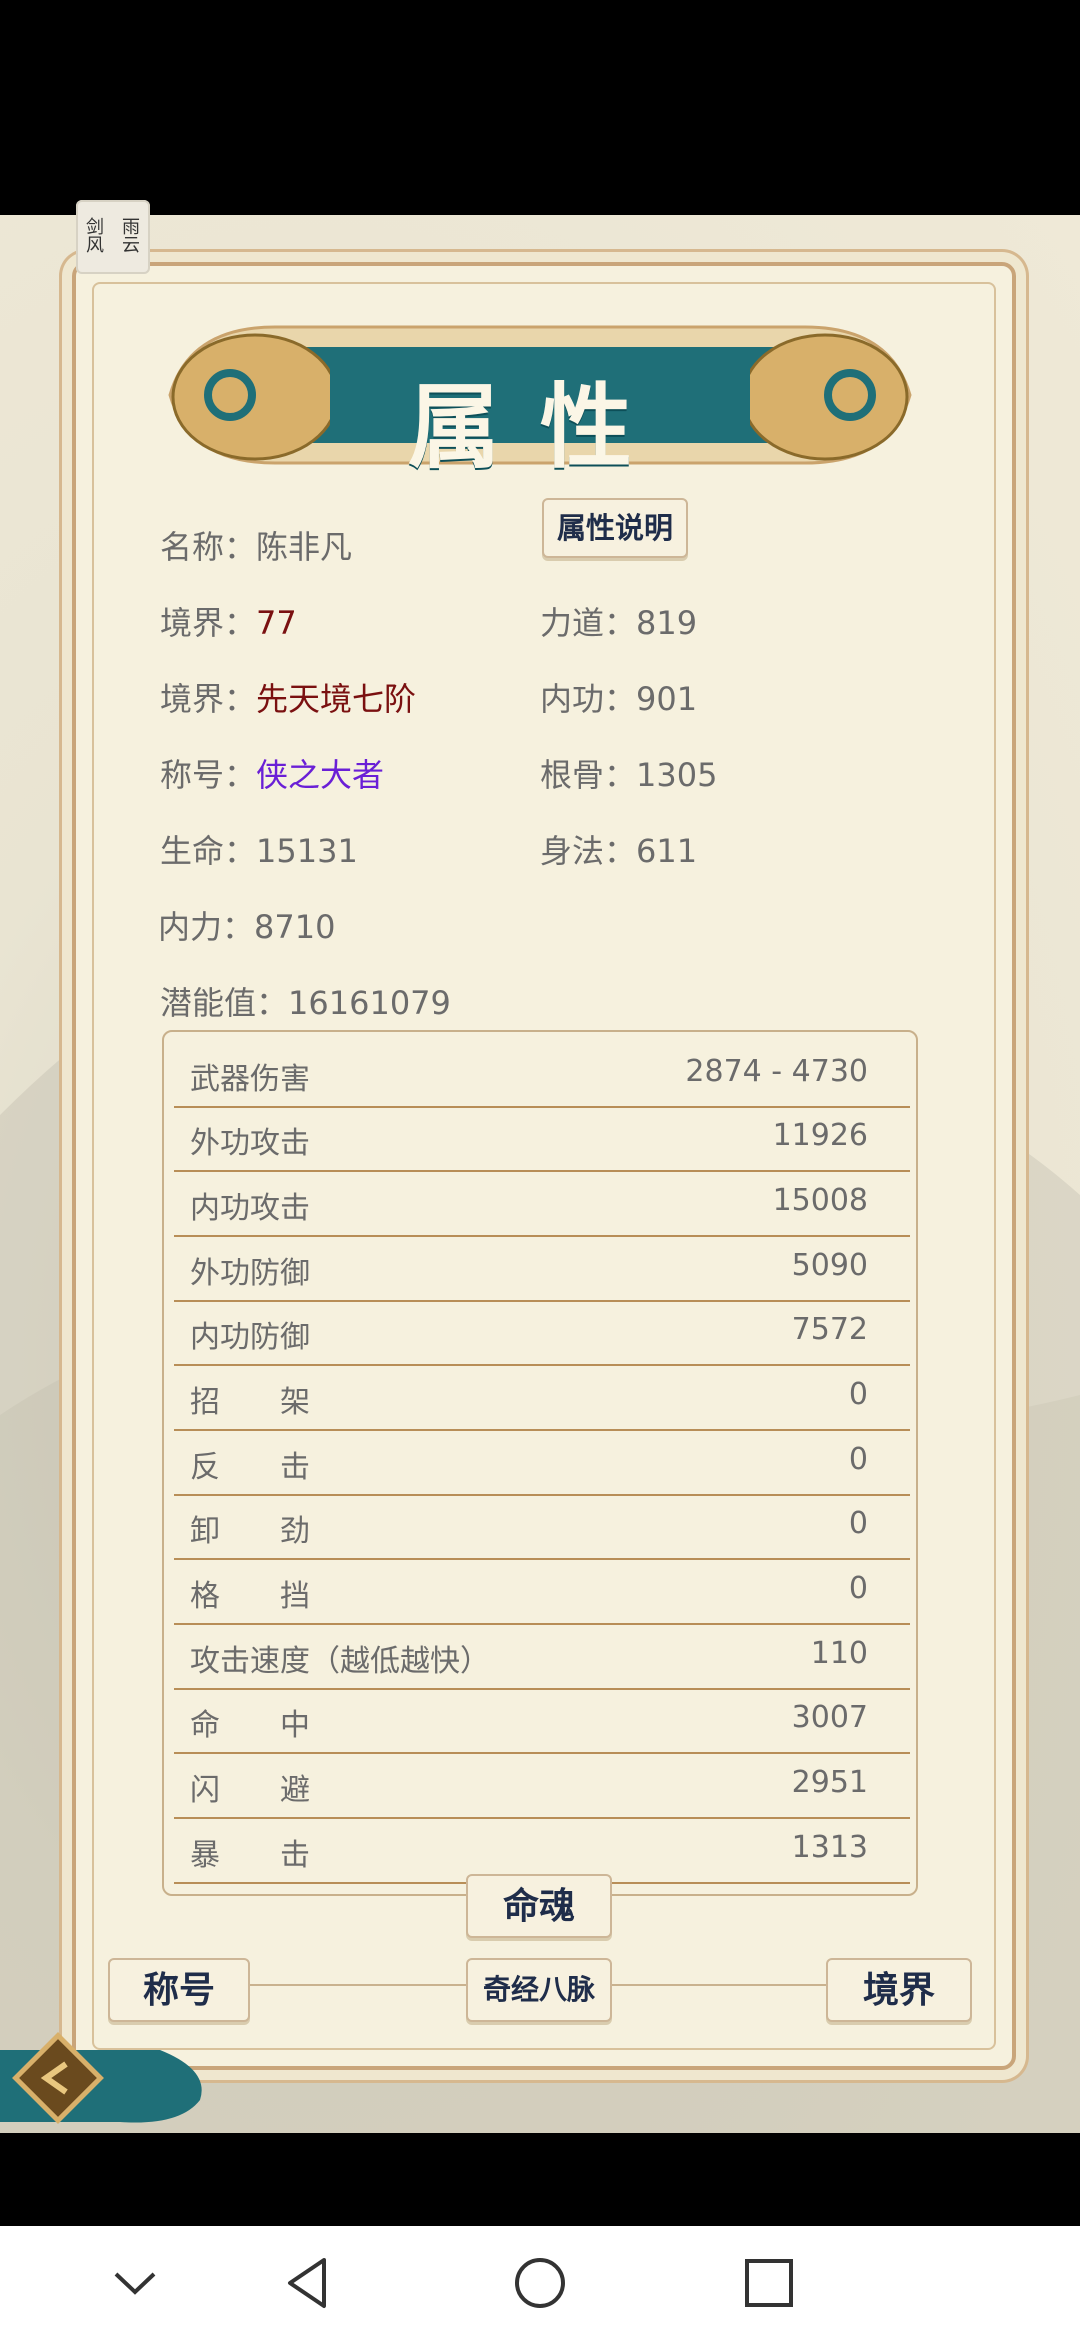 Image resolution: width=1080 pixels, height=2340 pixels. Describe the element at coordinates (542, 1398) in the screenshot. I see `table-row: 招 架0` at that location.